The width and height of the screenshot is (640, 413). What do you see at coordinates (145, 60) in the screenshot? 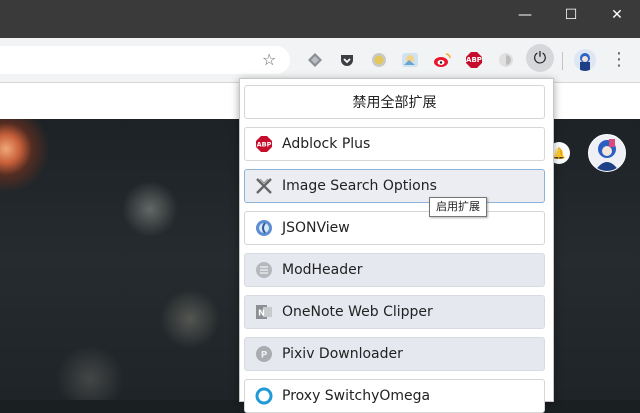
I see `address-bar` at bounding box center [145, 60].